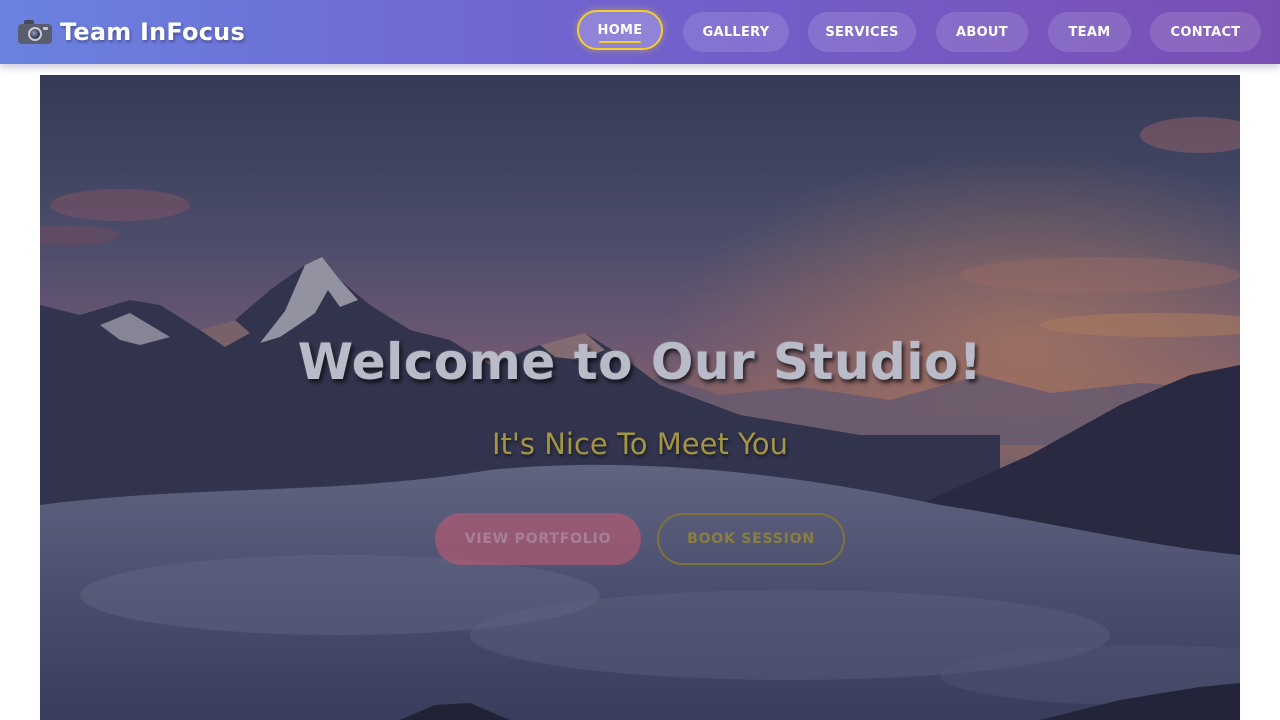 This screenshot has height=720, width=1280. I want to click on hero-subtitle: It's Nice To Meet You, so click(639, 444).